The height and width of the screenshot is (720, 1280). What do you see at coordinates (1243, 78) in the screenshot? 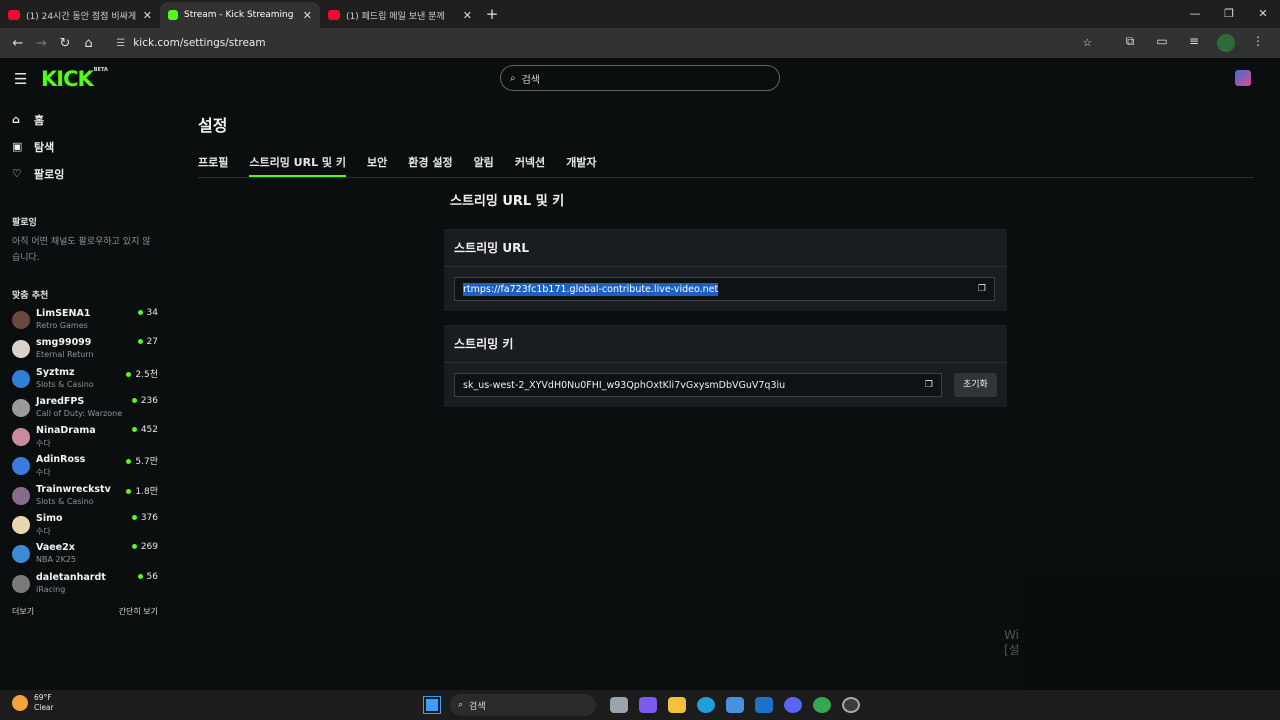
I see `user-avatar` at bounding box center [1243, 78].